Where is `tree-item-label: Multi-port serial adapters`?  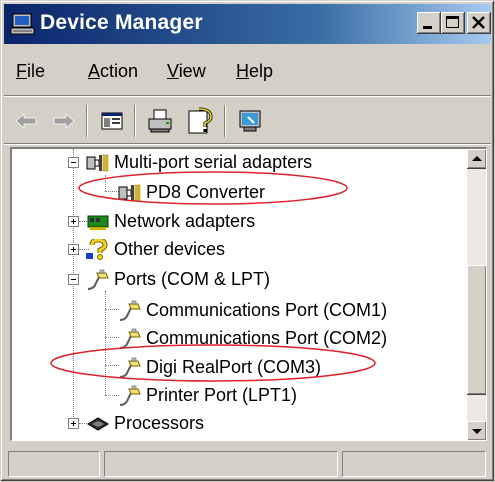
tree-item-label: Multi-port serial adapters is located at coordinates (213, 162).